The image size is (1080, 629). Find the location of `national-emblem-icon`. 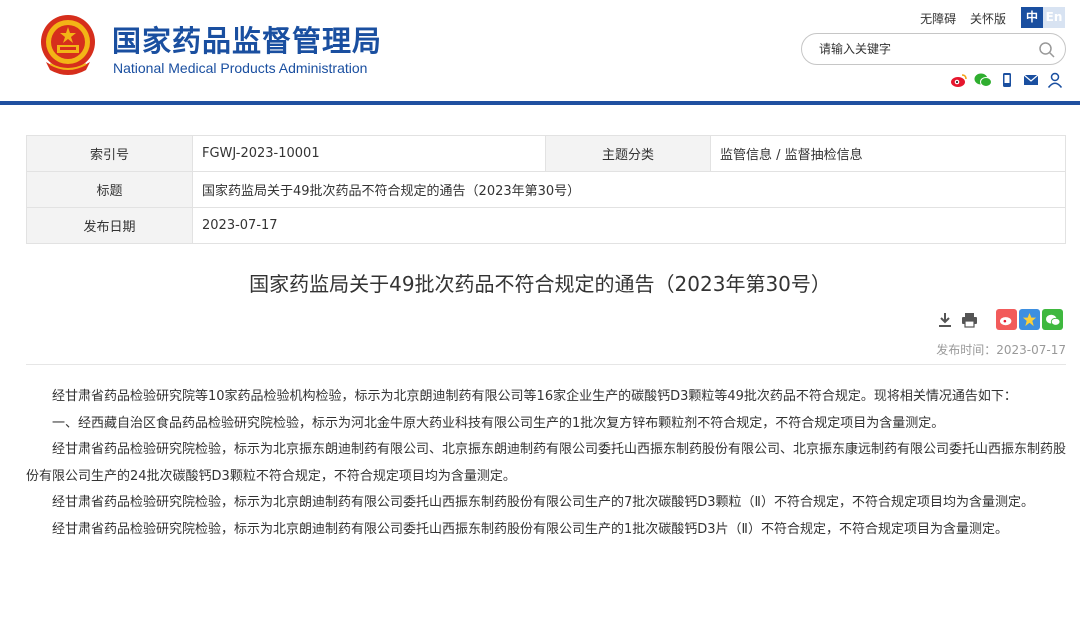

national-emblem-icon is located at coordinates (68, 45).